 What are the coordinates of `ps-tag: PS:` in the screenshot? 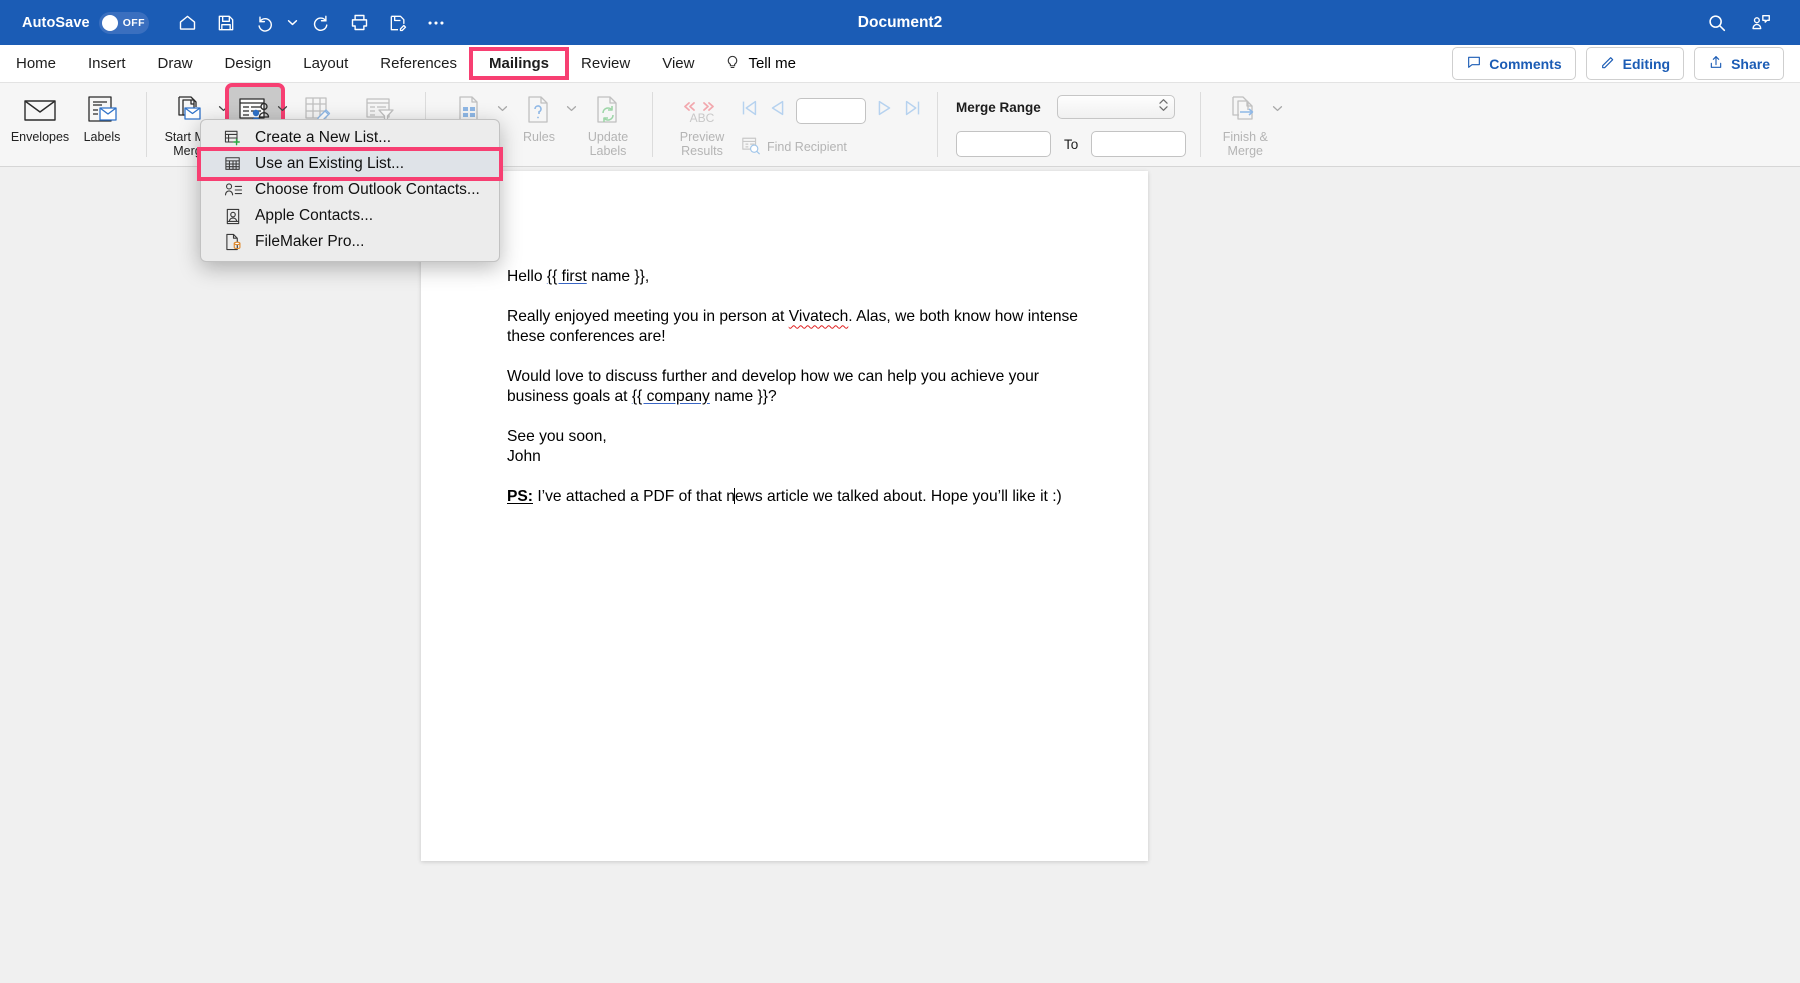 It's located at (520, 497).